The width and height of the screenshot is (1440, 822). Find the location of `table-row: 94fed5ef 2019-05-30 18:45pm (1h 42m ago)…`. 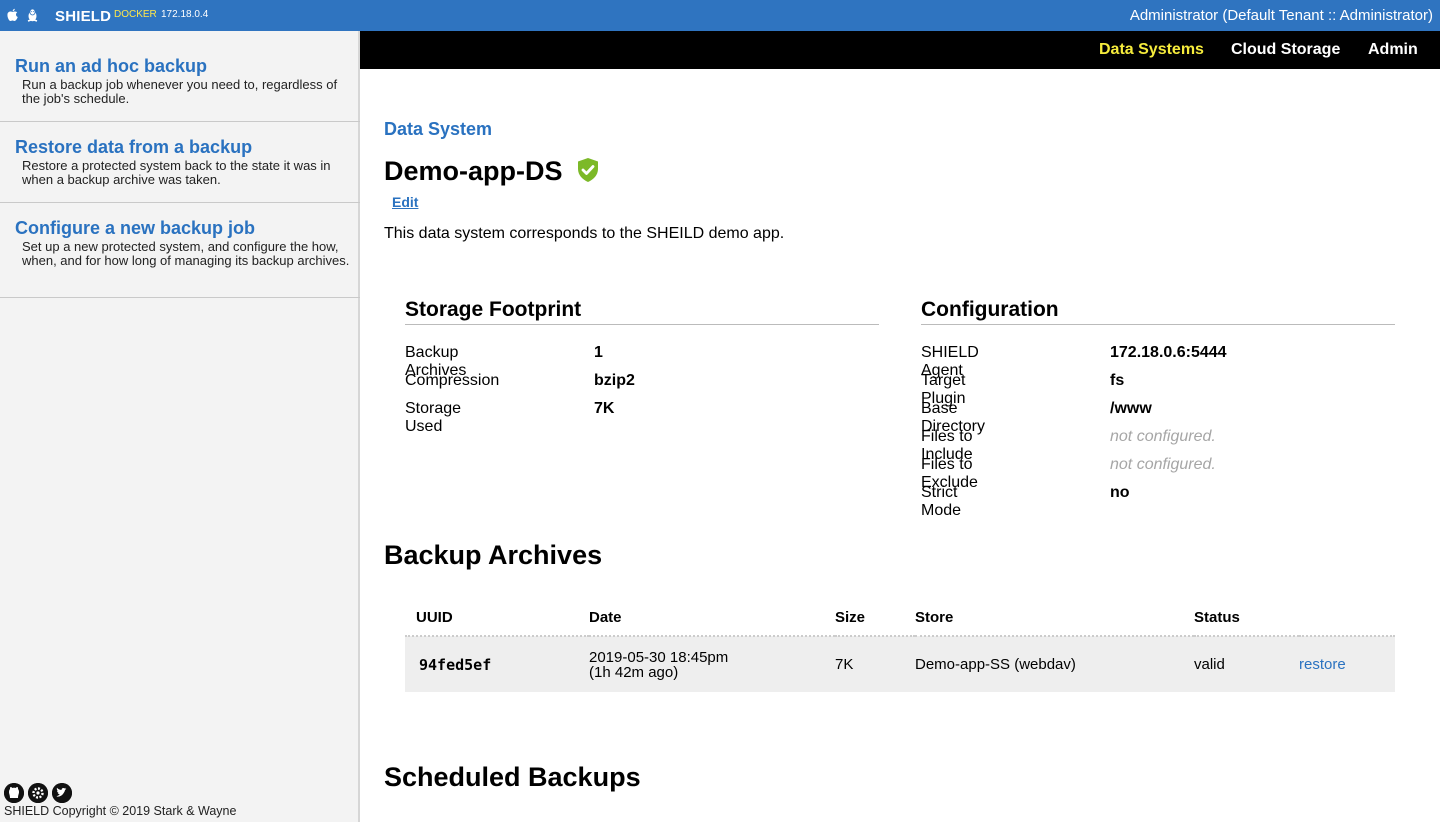

table-row: 94fed5ef 2019-05-30 18:45pm (1h 42m ago)… is located at coordinates (900, 664).